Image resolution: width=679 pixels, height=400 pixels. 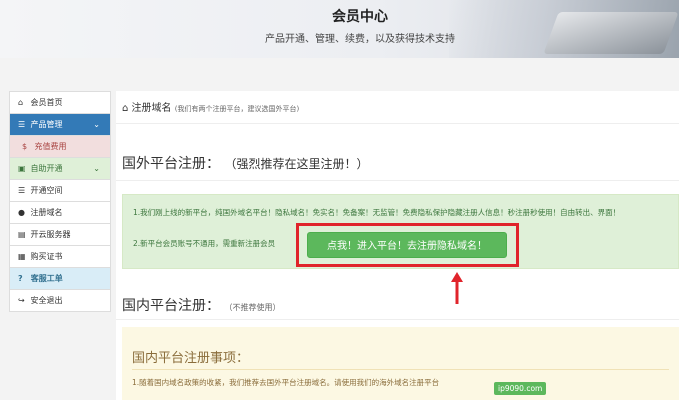 What do you see at coordinates (22, 234) in the screenshot?
I see `server-icon: ▤` at bounding box center [22, 234].